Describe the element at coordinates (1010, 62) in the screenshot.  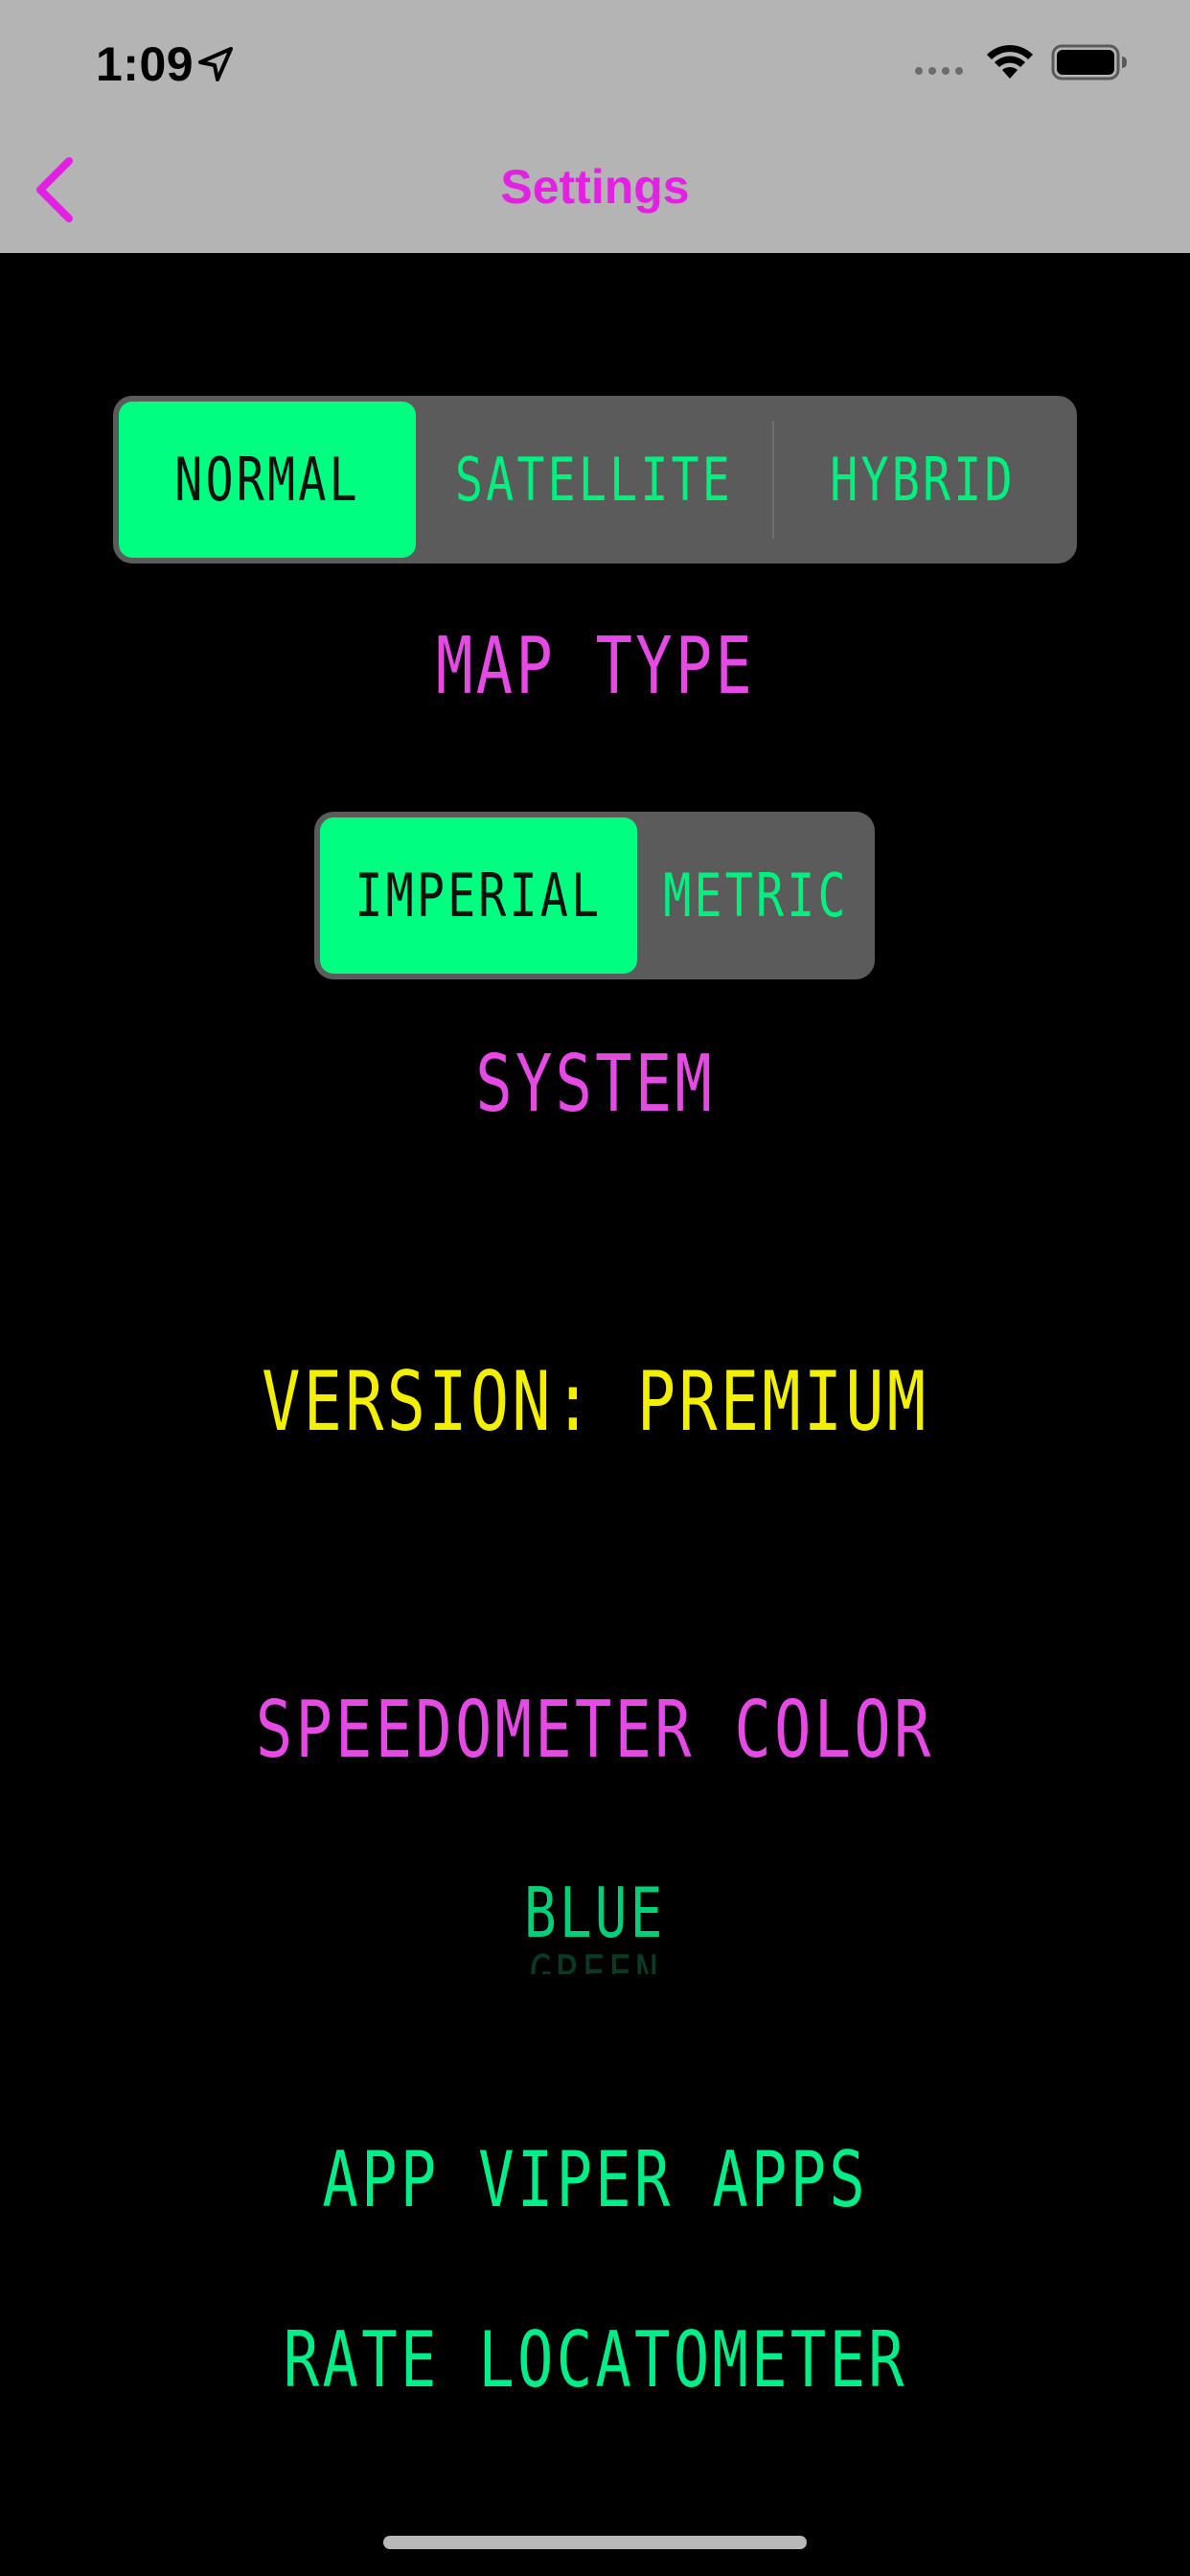
I see `wifi-icon` at that location.